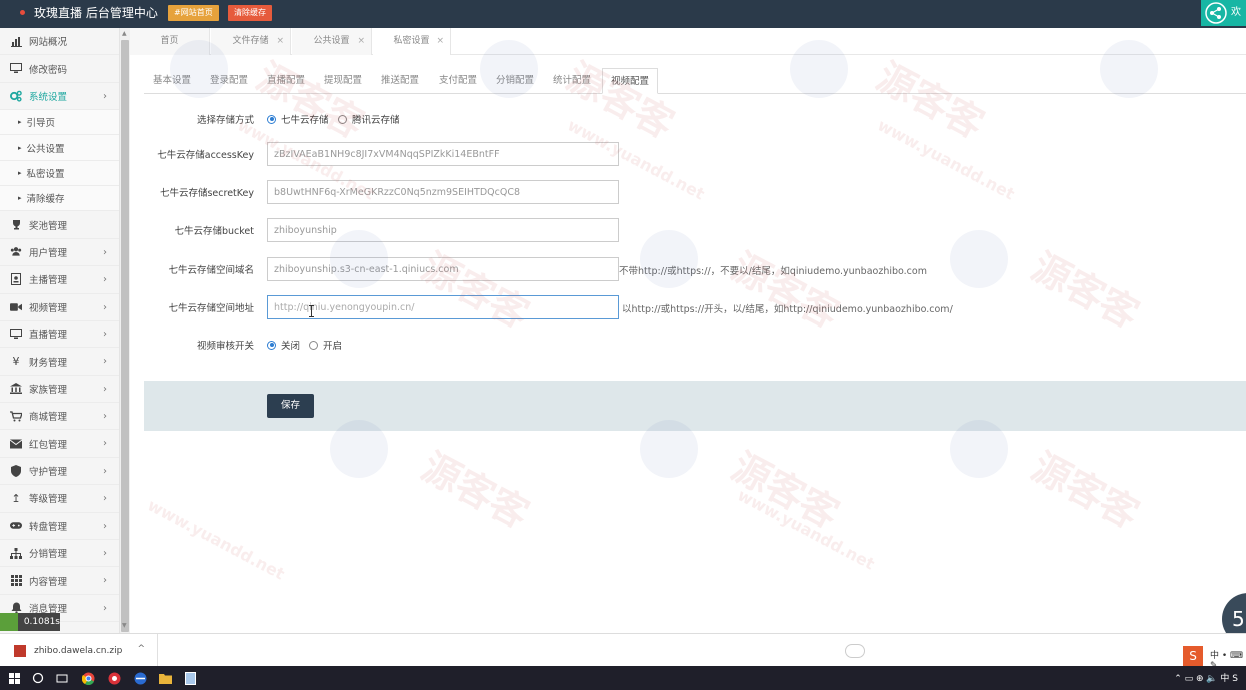  Describe the element at coordinates (59, 123) in the screenshot. I see `sidebar-subitem-guide: ▸ 引导页` at that location.